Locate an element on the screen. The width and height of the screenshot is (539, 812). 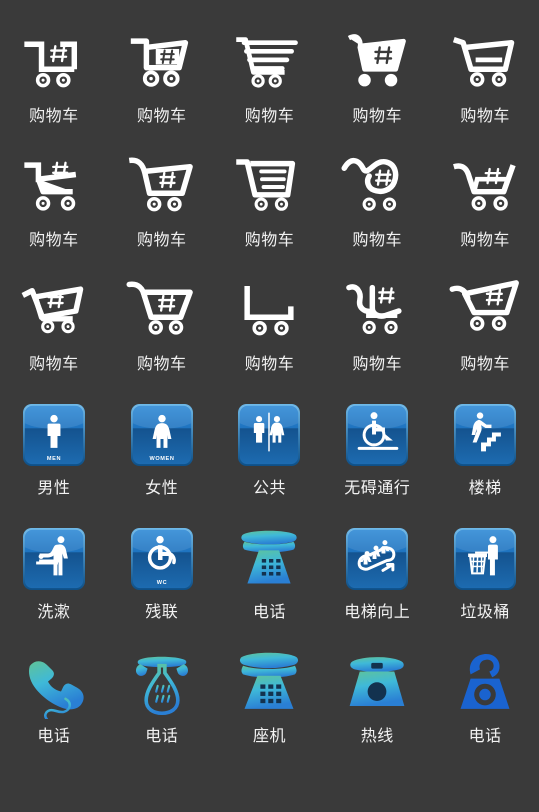
icon-cell-sign-stairs: 楼梯 is located at coordinates (485, 456).